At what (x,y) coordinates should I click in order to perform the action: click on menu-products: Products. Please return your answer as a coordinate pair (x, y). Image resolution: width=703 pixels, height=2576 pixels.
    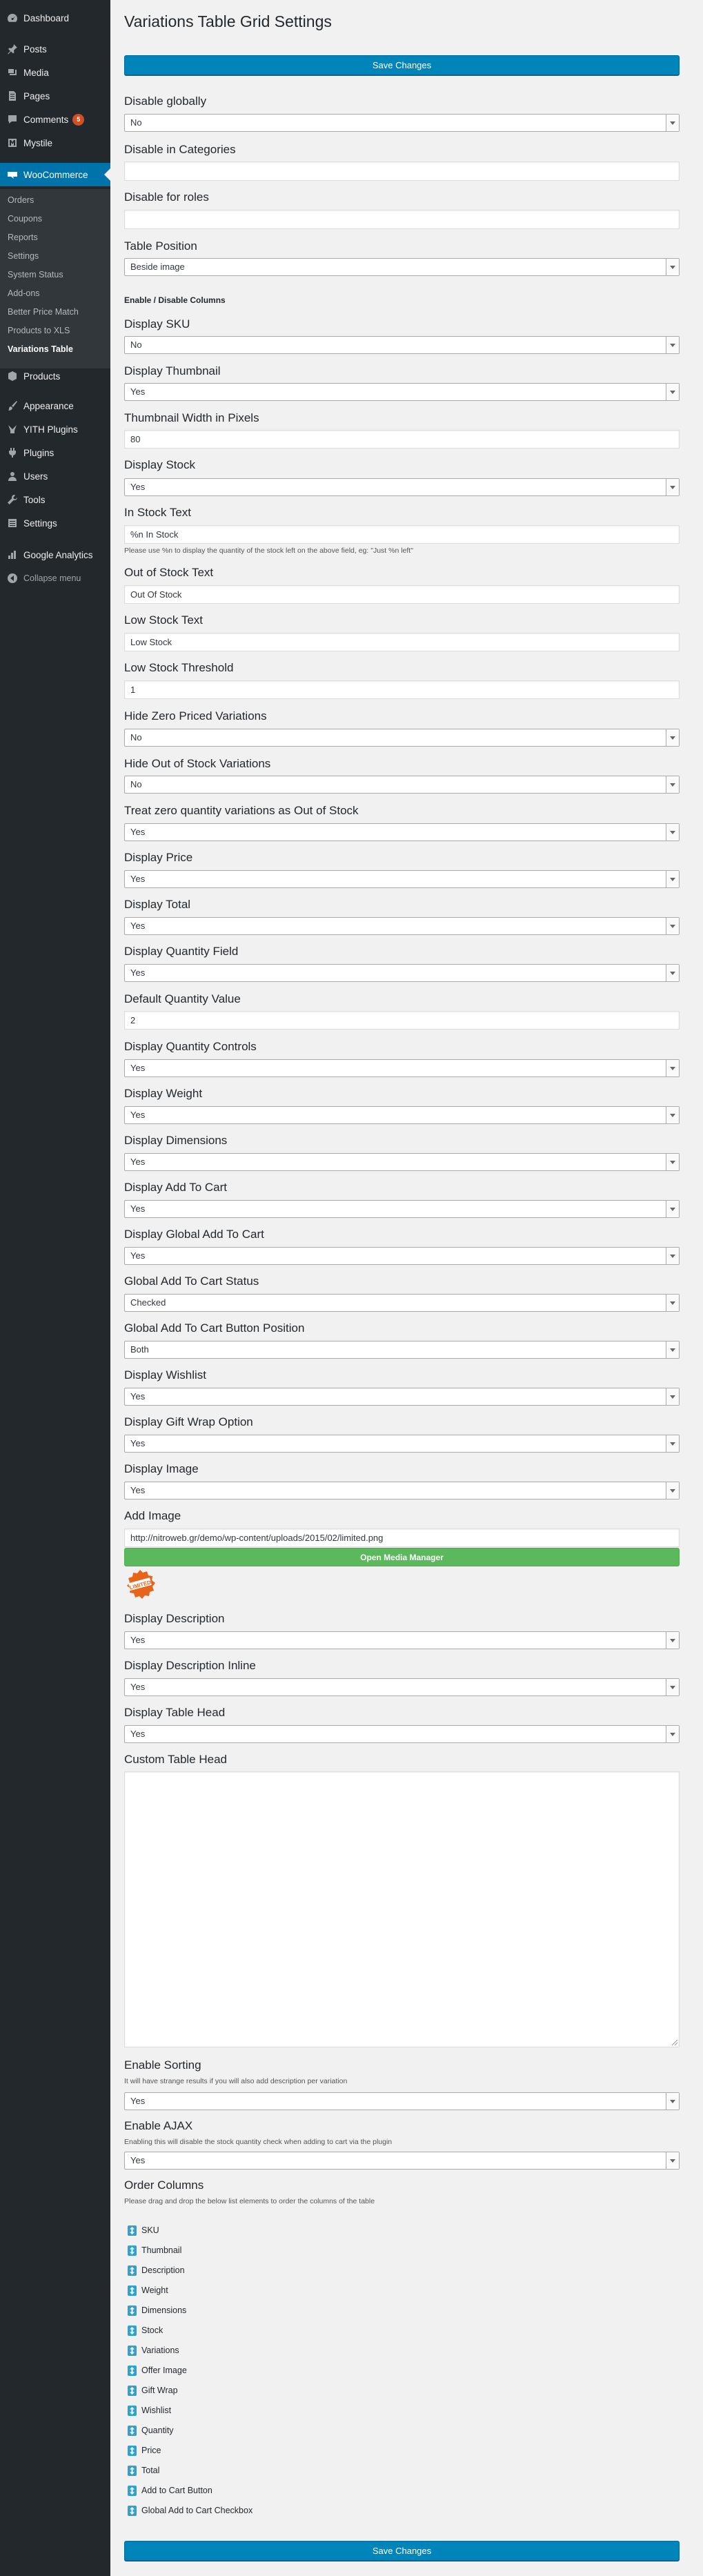
    Looking at the image, I should click on (55, 376).